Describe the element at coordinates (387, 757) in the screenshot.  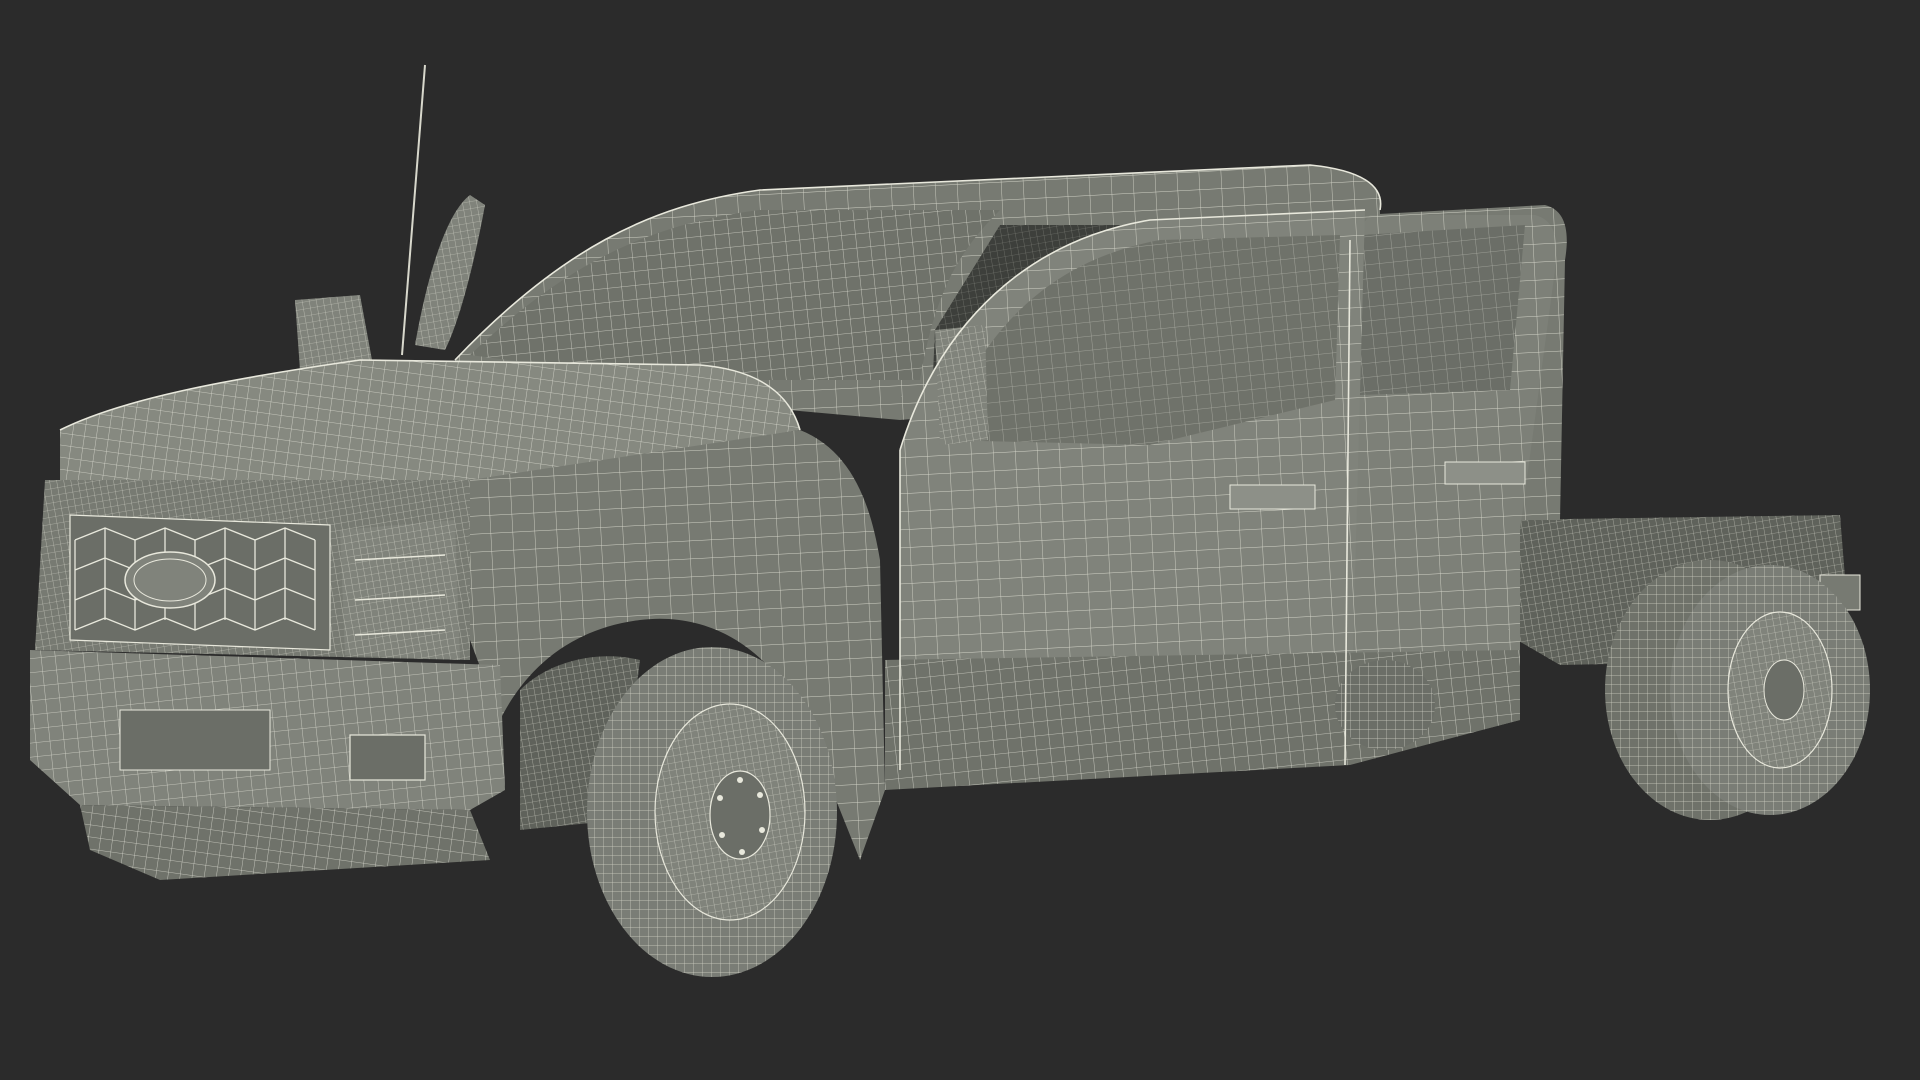
I see `fog-light` at that location.